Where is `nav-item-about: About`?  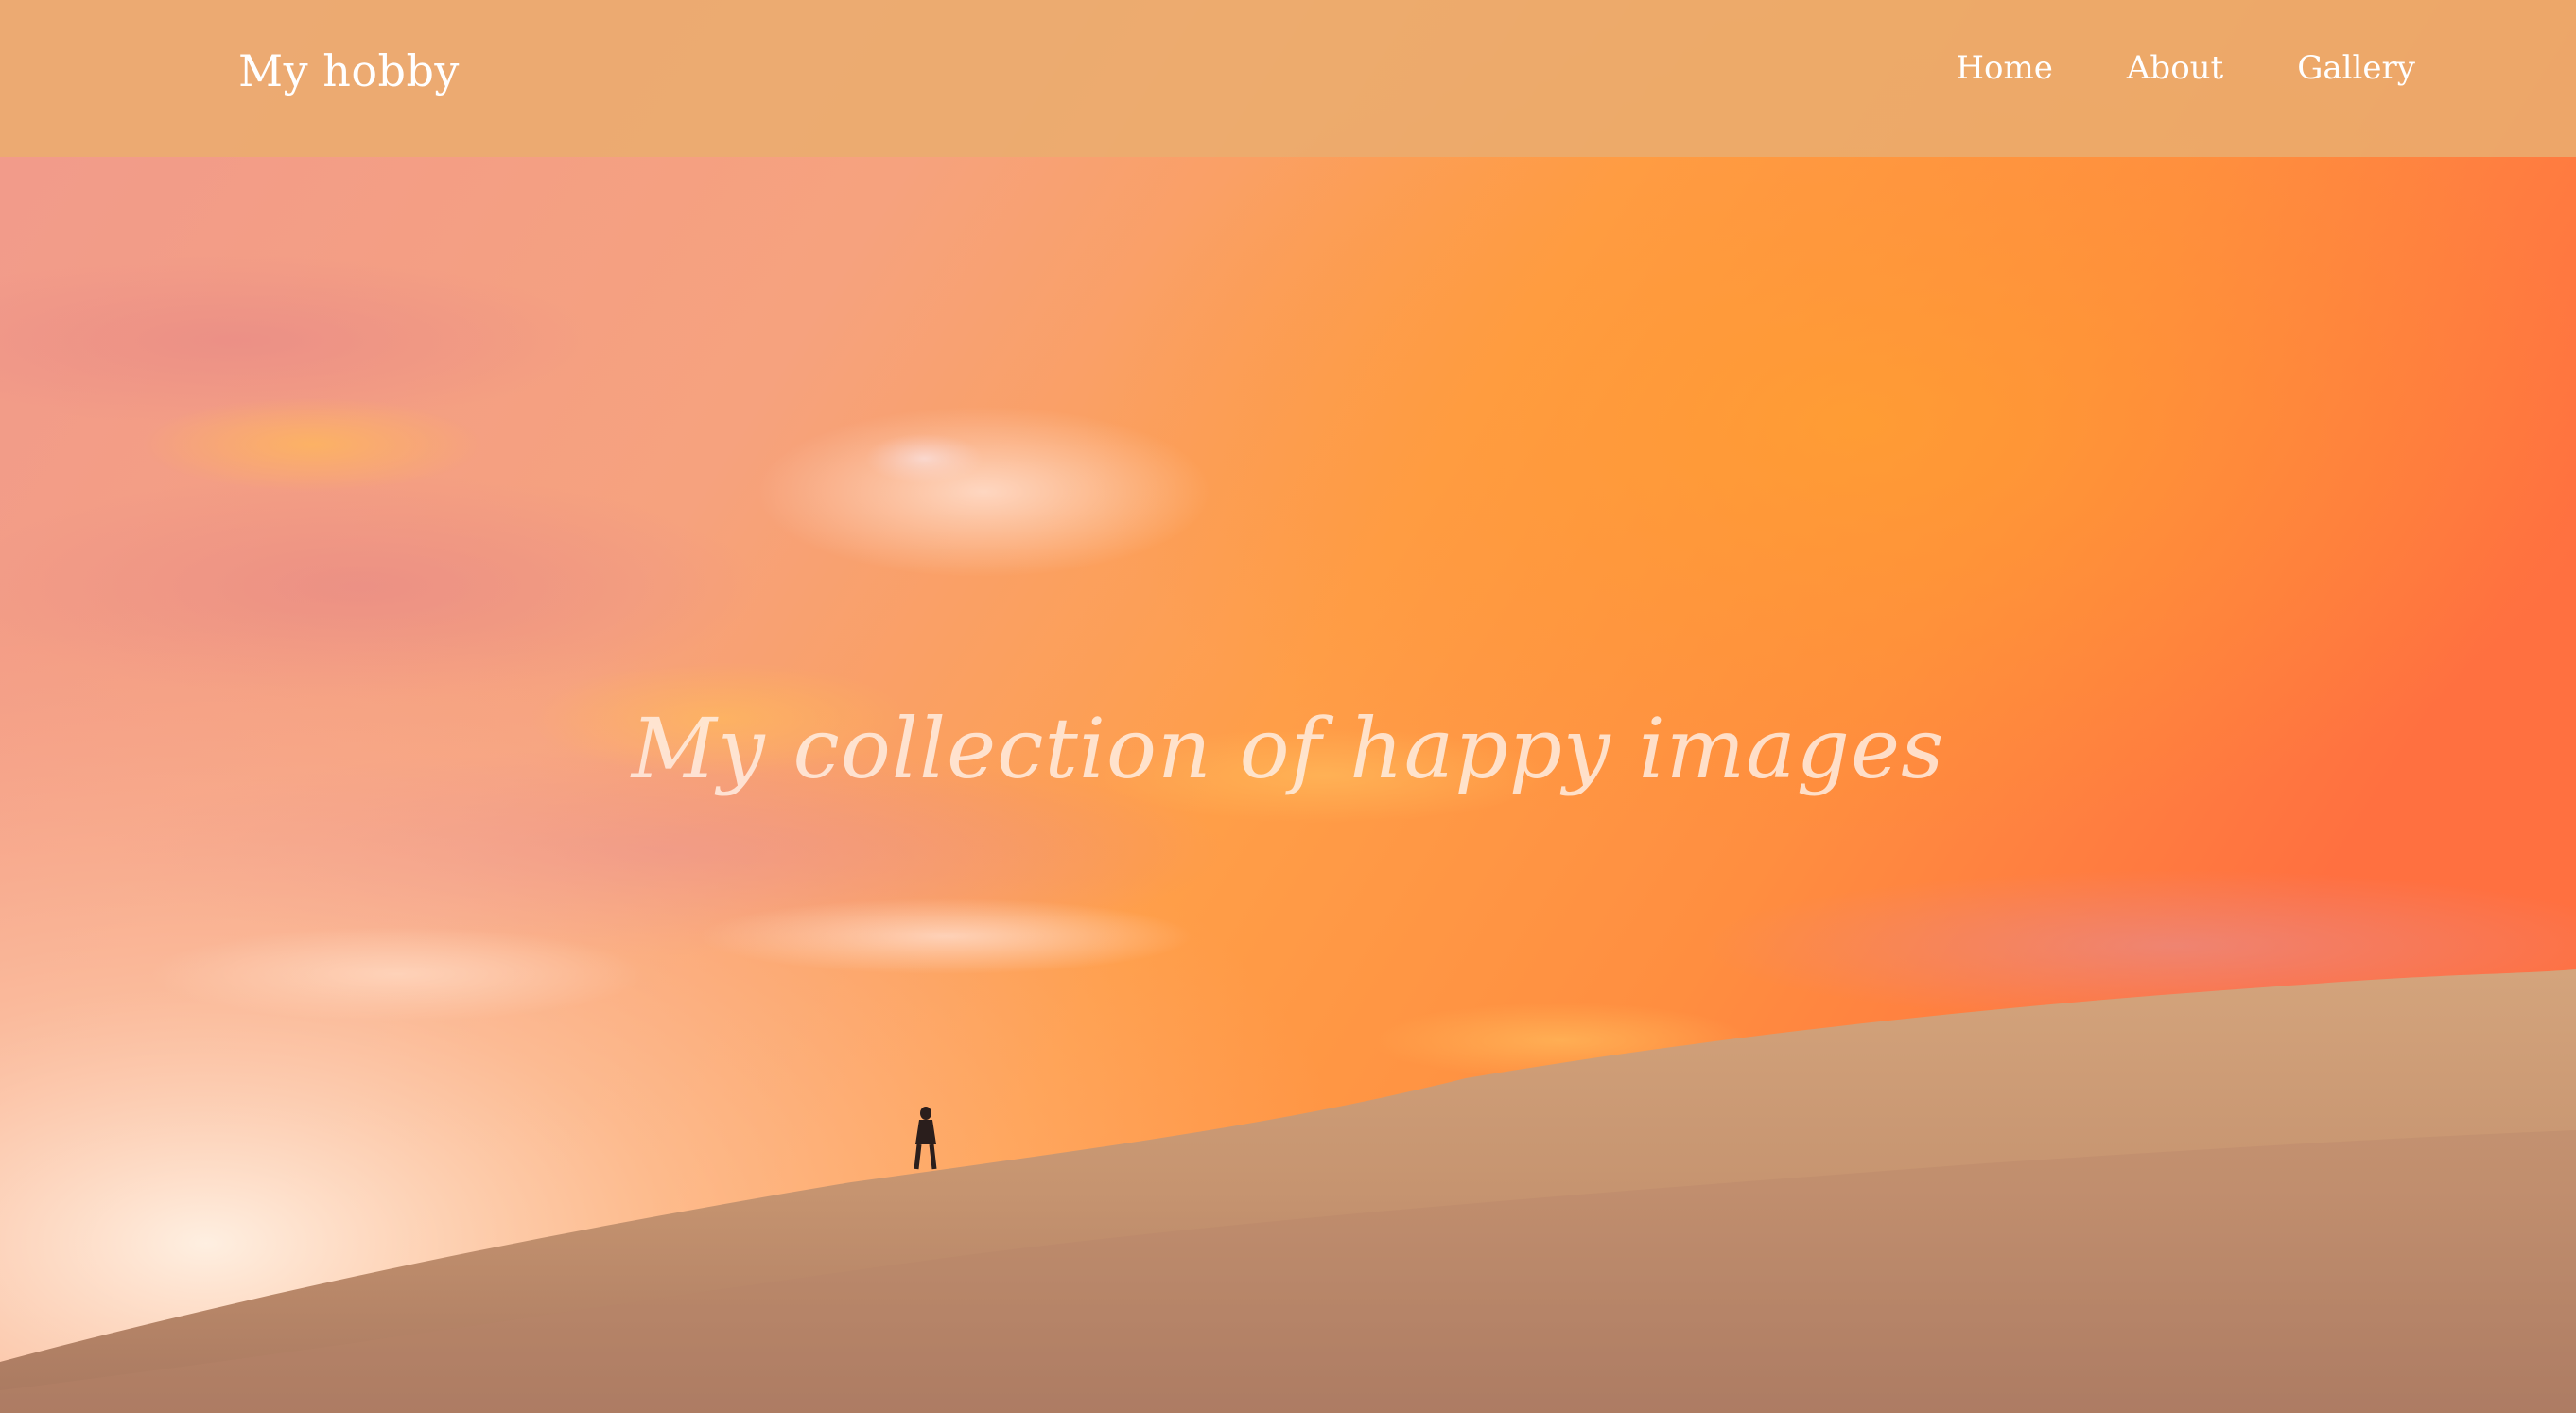
nav-item-about: About is located at coordinates (2175, 68).